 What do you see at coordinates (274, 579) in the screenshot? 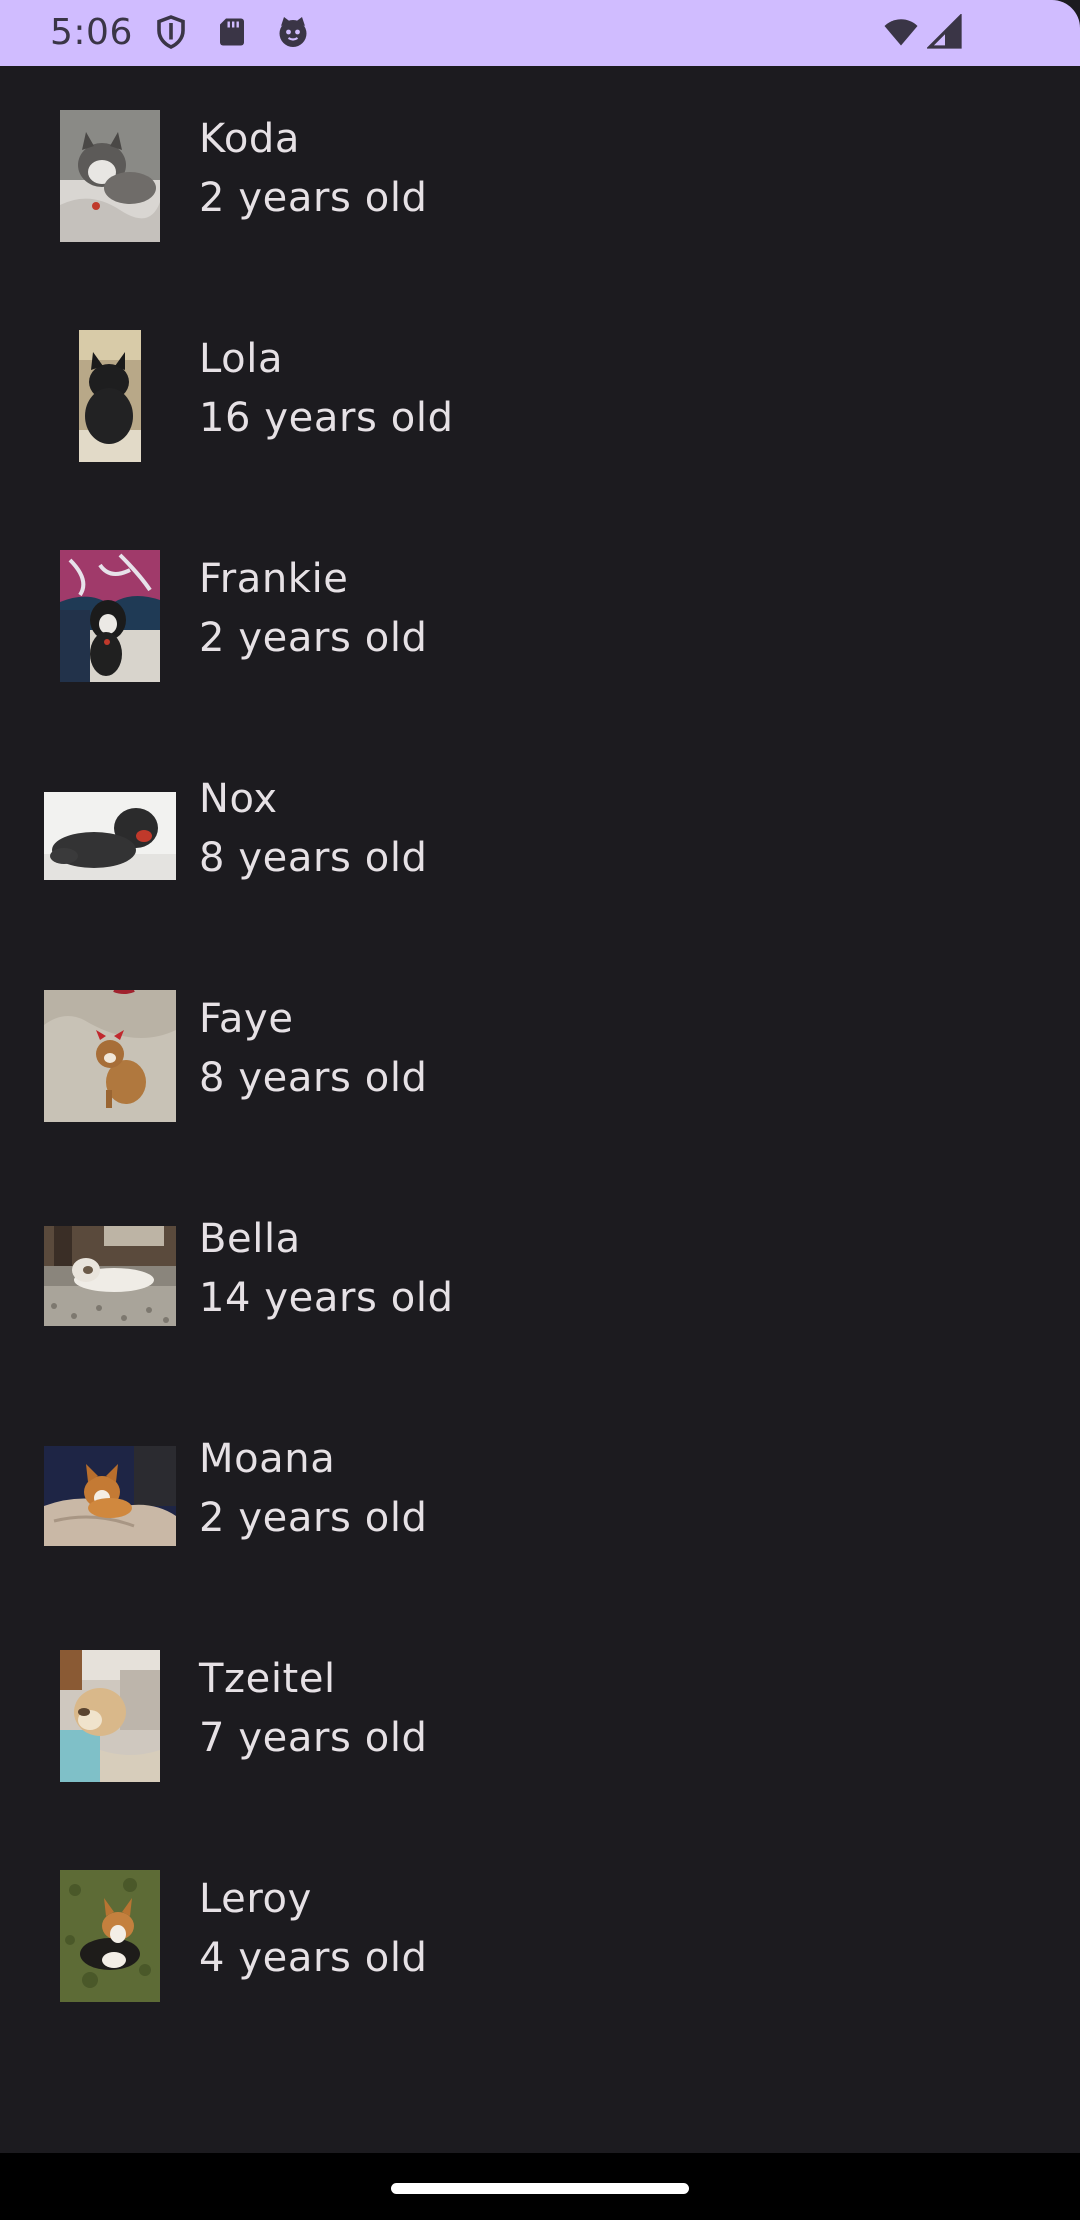
I see `dog-name: Frankie` at bounding box center [274, 579].